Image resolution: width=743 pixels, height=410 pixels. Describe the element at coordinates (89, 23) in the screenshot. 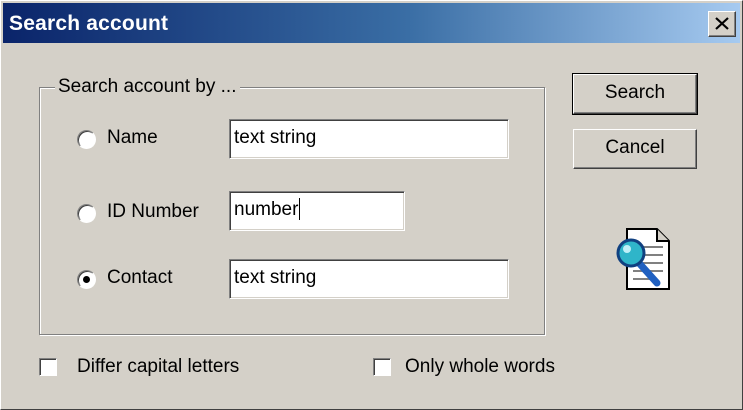

I see `window-title: Search account` at that location.